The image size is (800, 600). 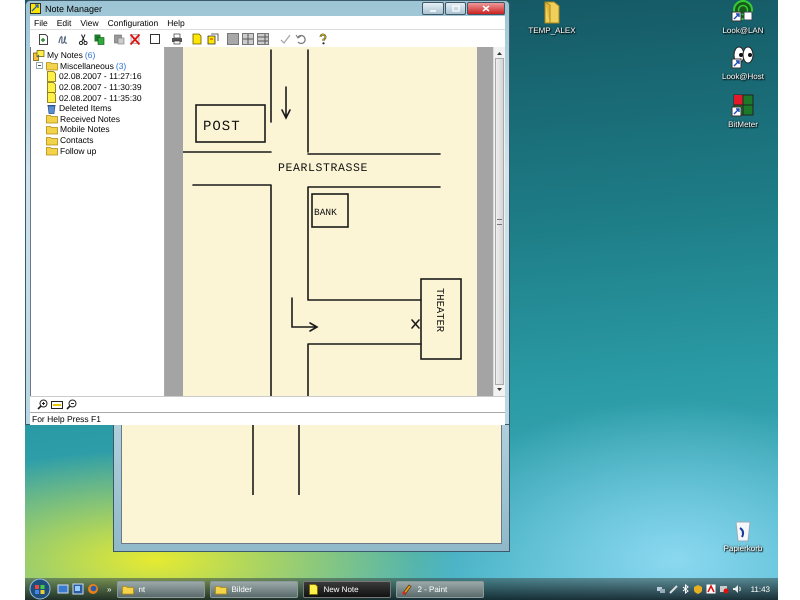 I want to click on taskbar-button: 2 - Paint, so click(x=440, y=589).